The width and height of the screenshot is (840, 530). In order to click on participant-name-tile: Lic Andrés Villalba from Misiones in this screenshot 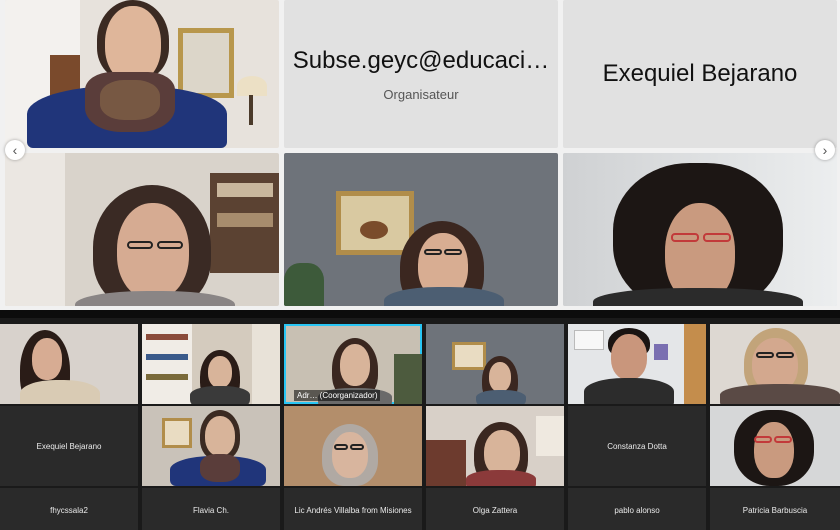, I will do `click(353, 509)`.